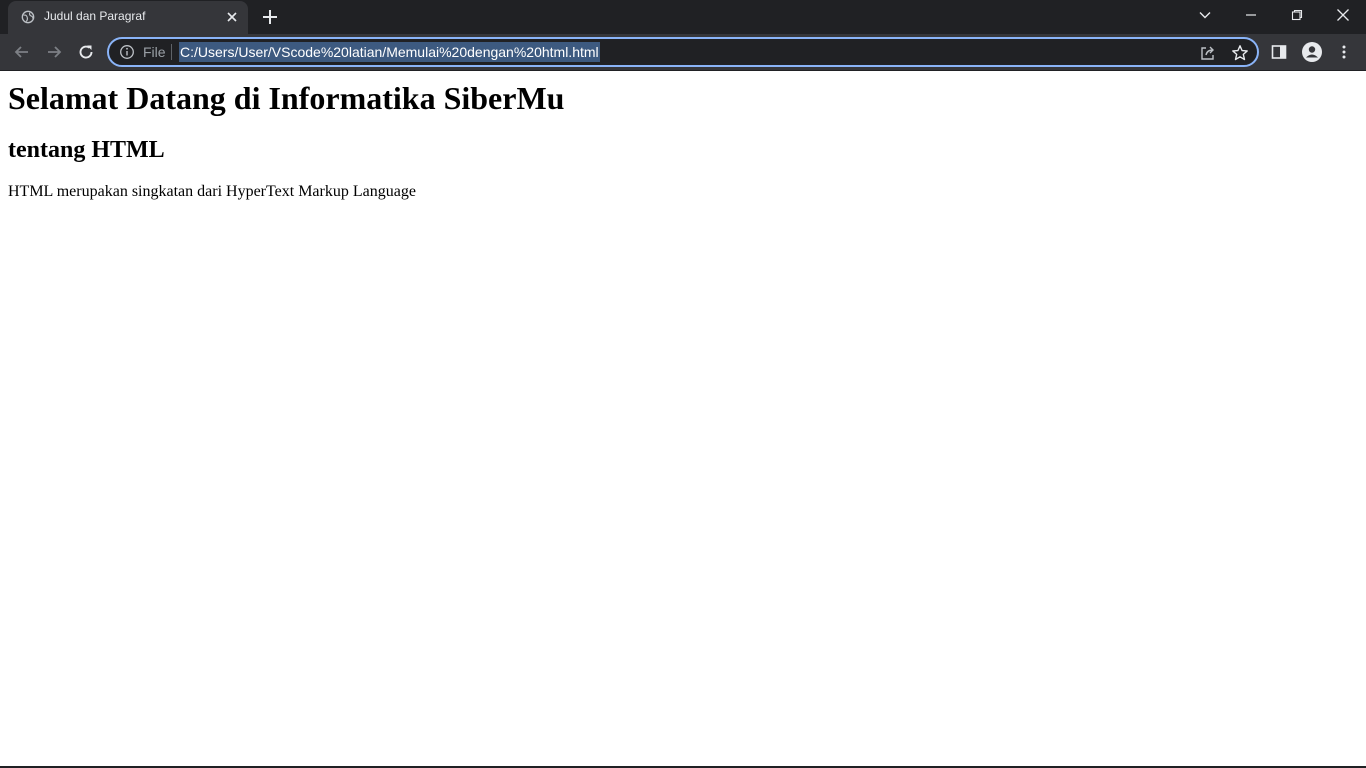  I want to click on restore-icon, so click(1297, 15).